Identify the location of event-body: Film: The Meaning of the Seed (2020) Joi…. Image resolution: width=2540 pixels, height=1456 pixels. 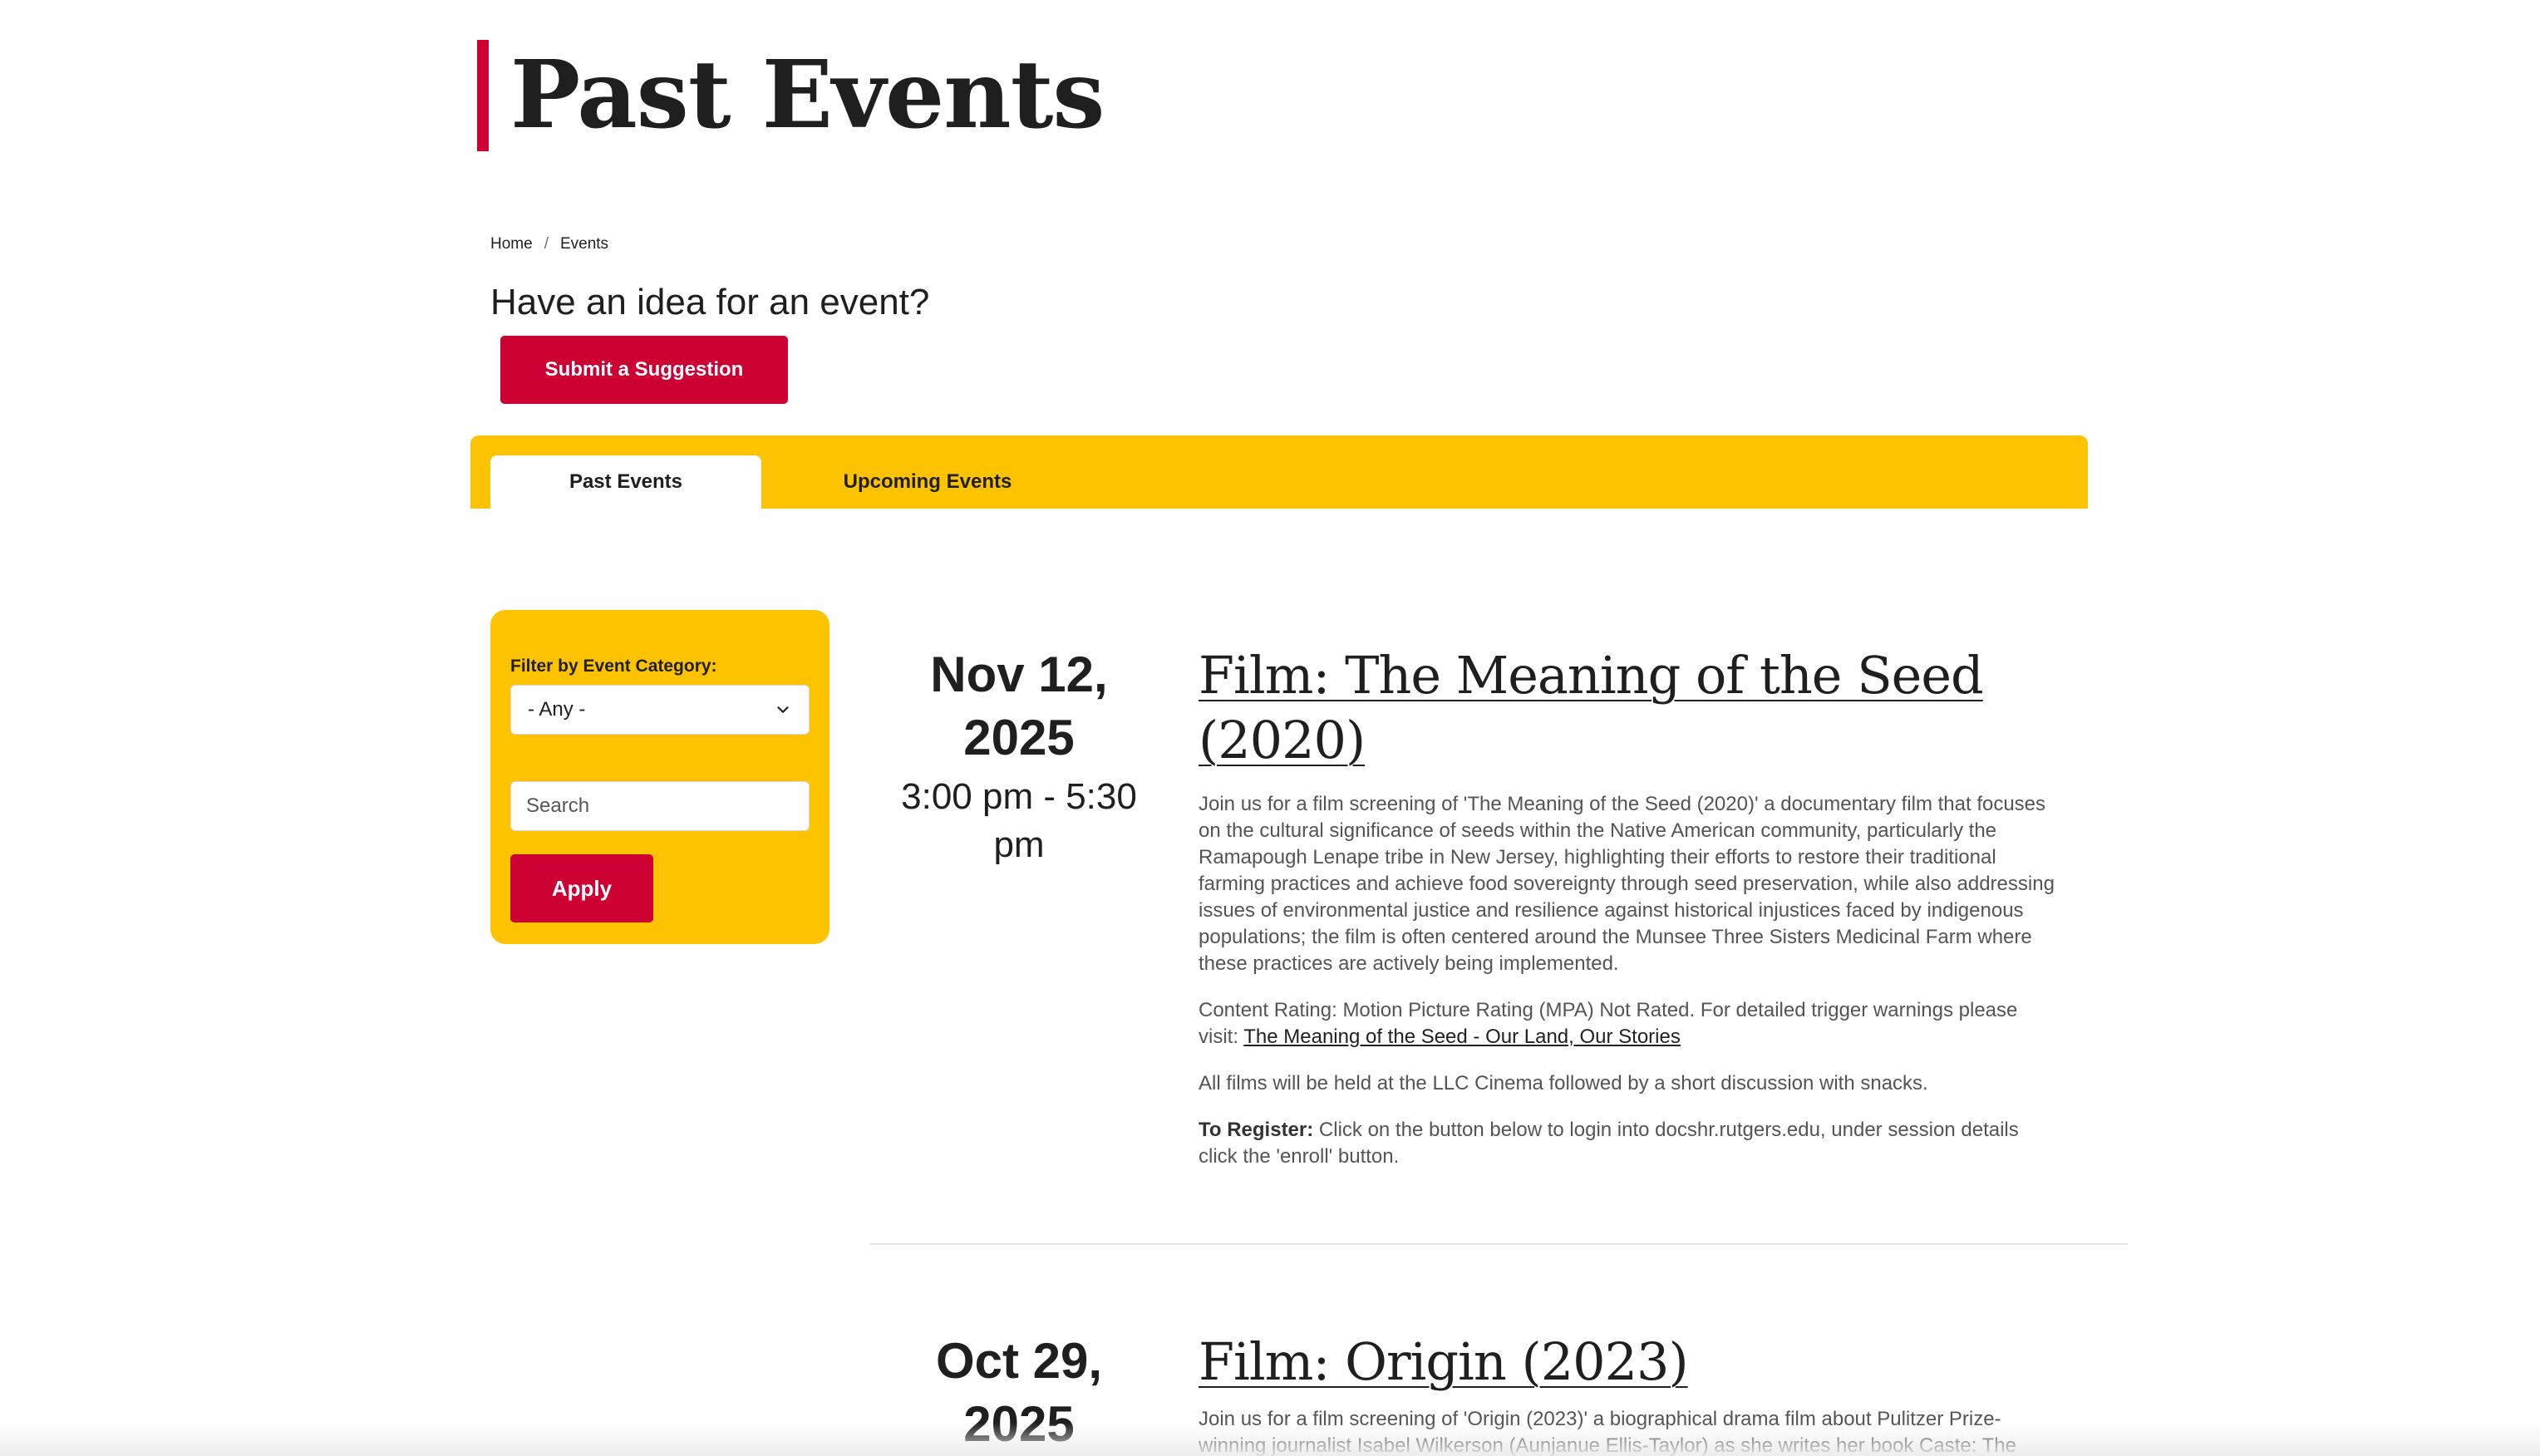
(1631, 916).